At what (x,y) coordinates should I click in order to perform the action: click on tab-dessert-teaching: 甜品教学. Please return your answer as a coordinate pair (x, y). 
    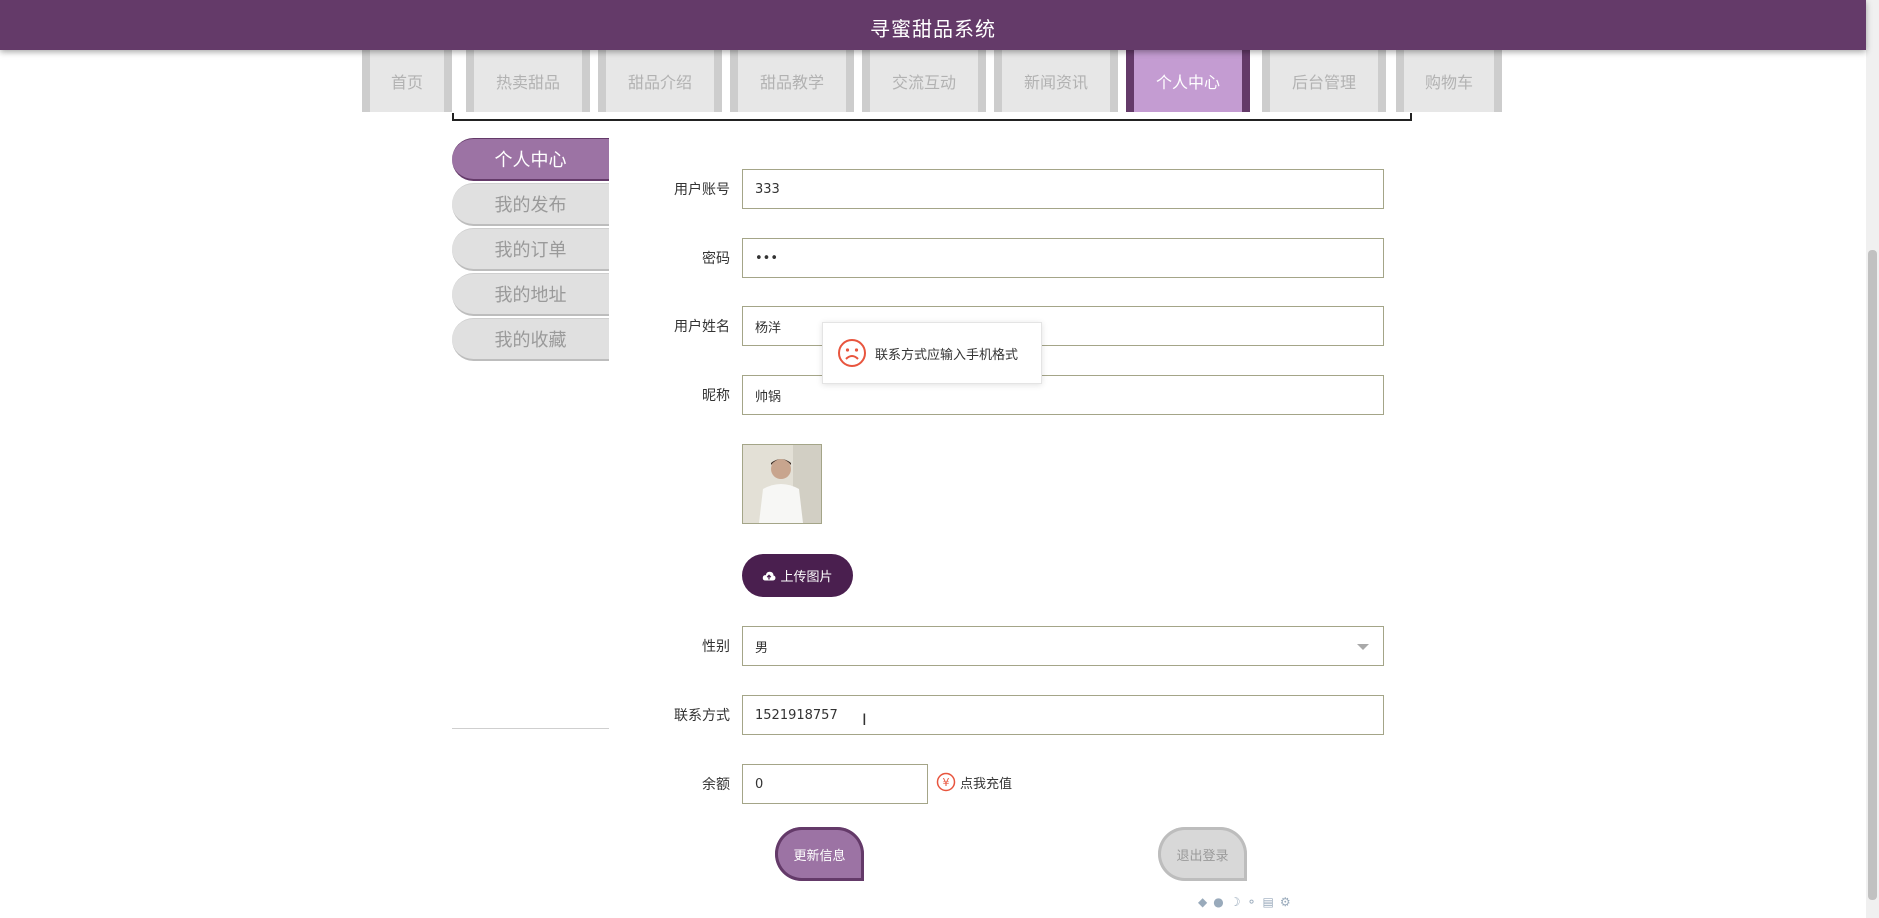
    Looking at the image, I should click on (792, 81).